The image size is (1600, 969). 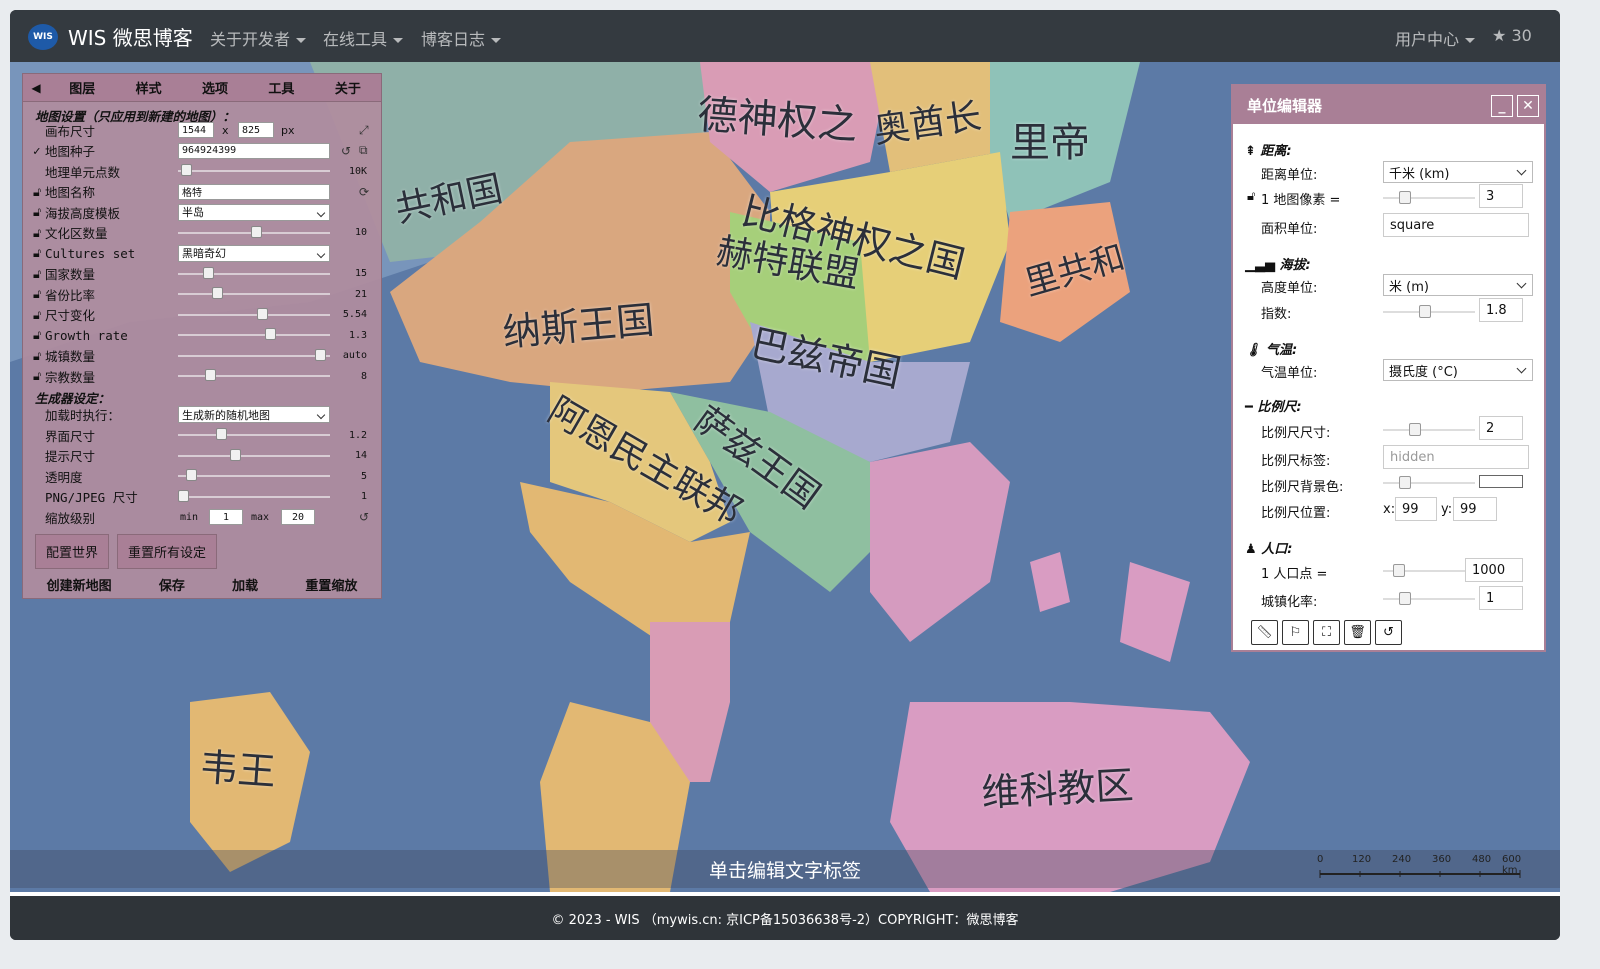 I want to click on distance-unit-select: 千米 (km), so click(x=1458, y=172).